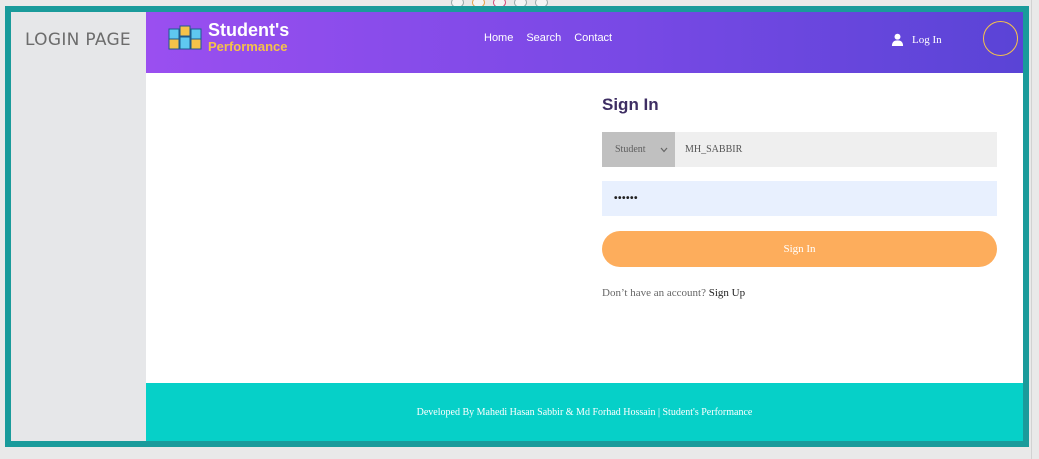 This screenshot has width=1039, height=459. I want to click on chevron-down-icon, so click(664, 149).